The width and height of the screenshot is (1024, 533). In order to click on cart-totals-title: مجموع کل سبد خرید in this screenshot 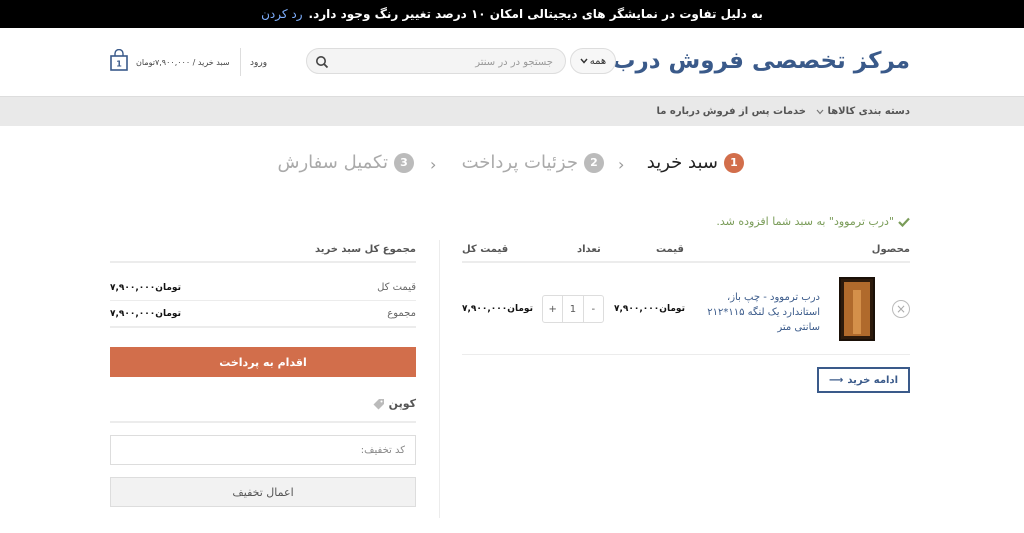, I will do `click(365, 249)`.